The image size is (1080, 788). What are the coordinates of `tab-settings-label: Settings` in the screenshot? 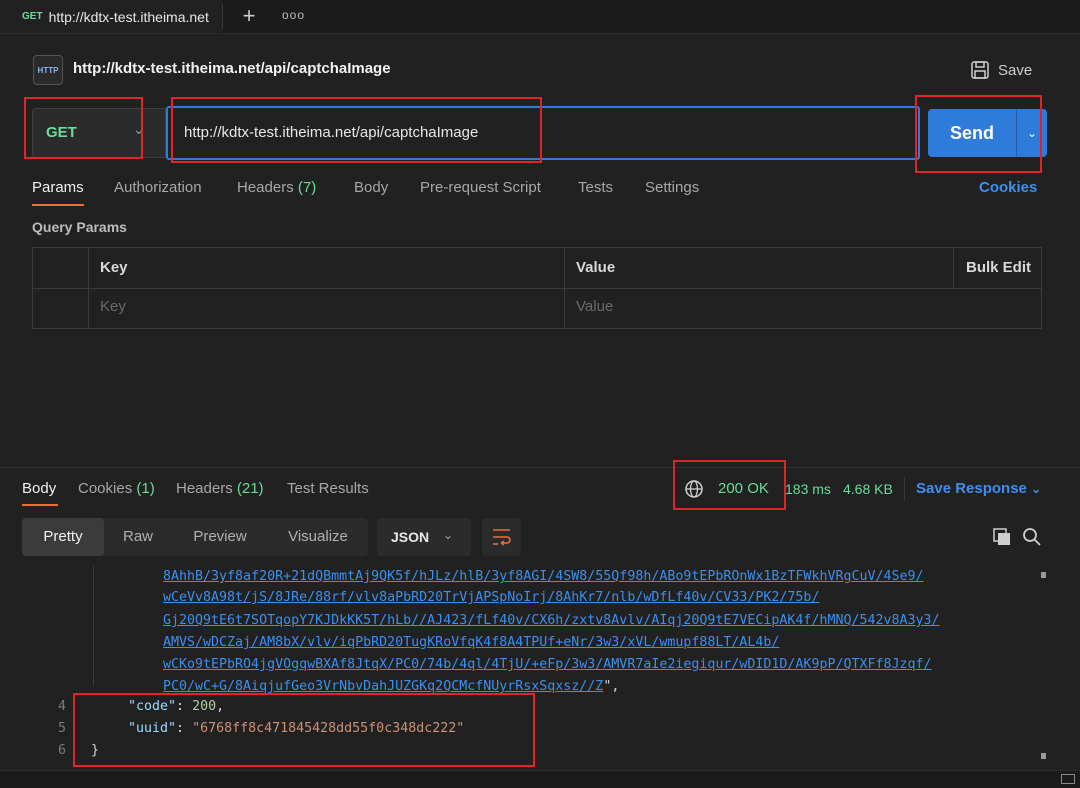 It's located at (672, 187).